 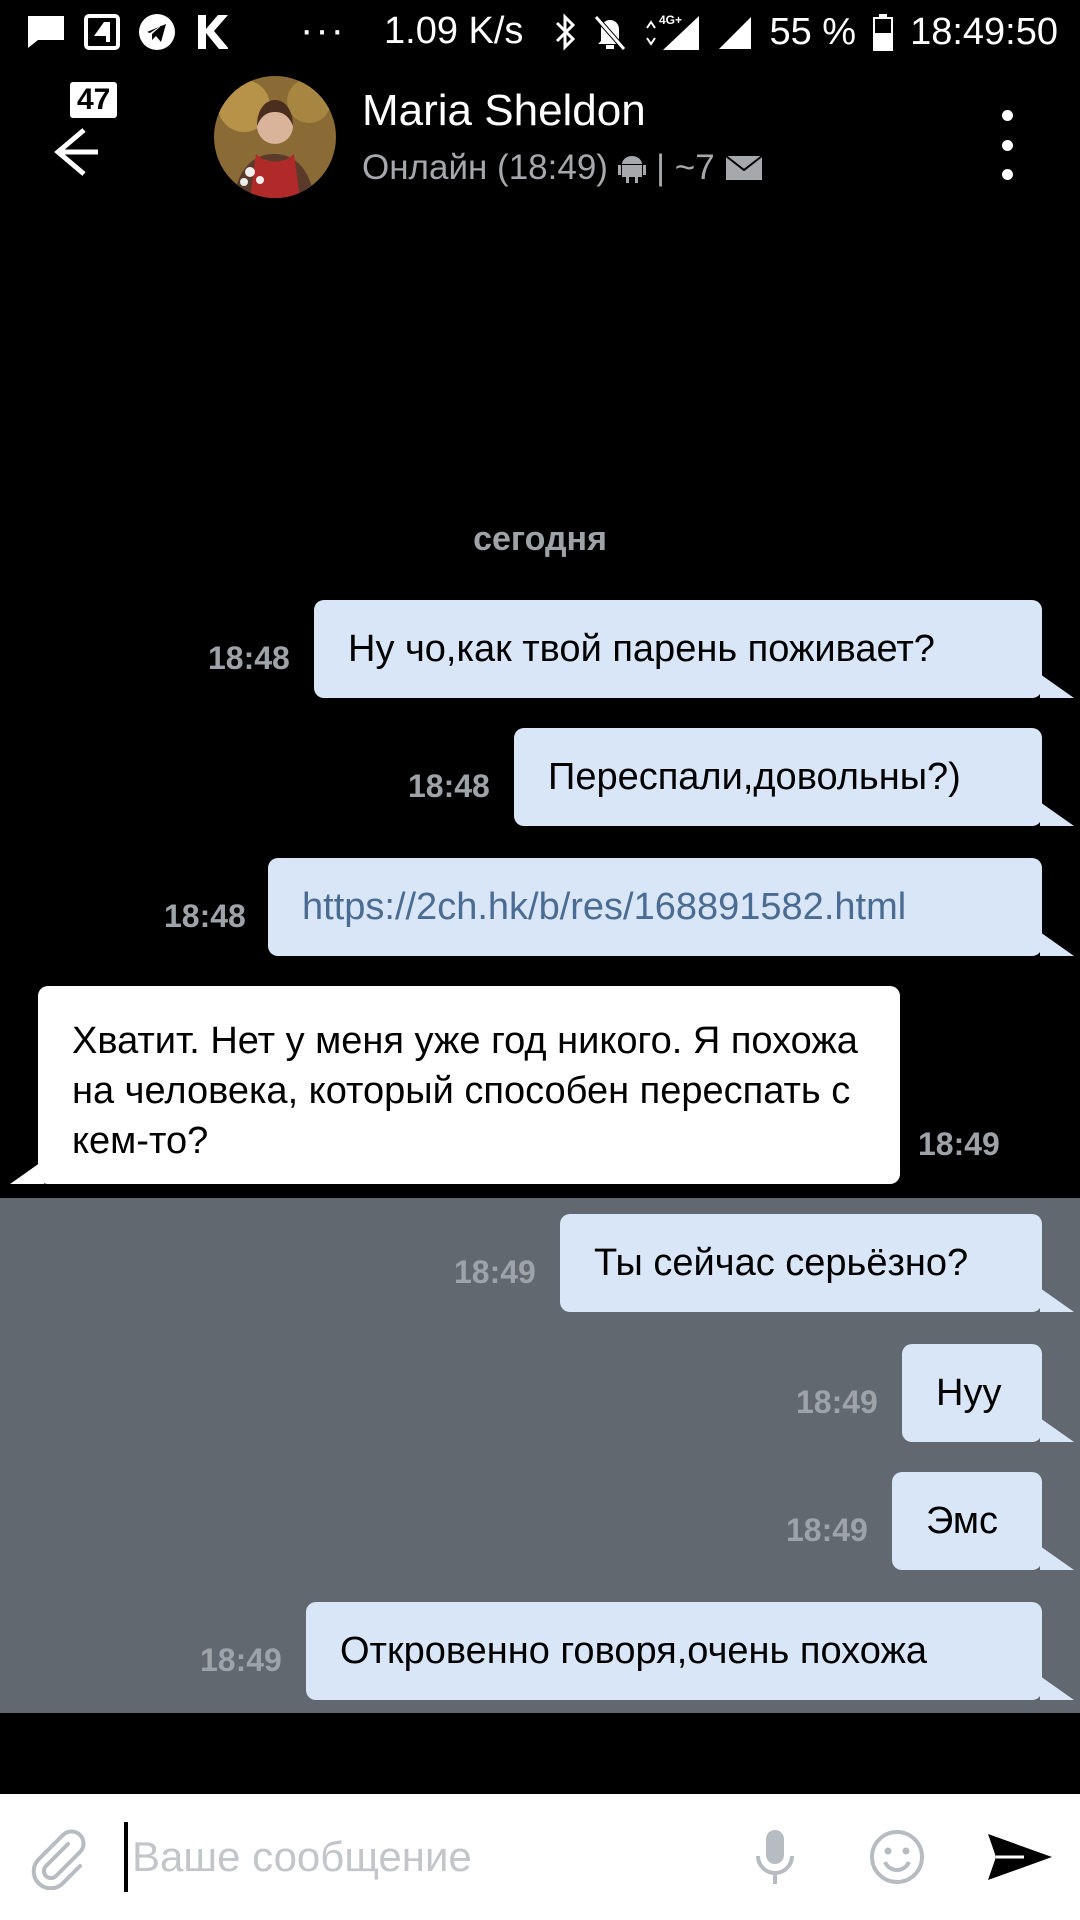 I want to click on message-bubble: Эмс, so click(x=967, y=1521).